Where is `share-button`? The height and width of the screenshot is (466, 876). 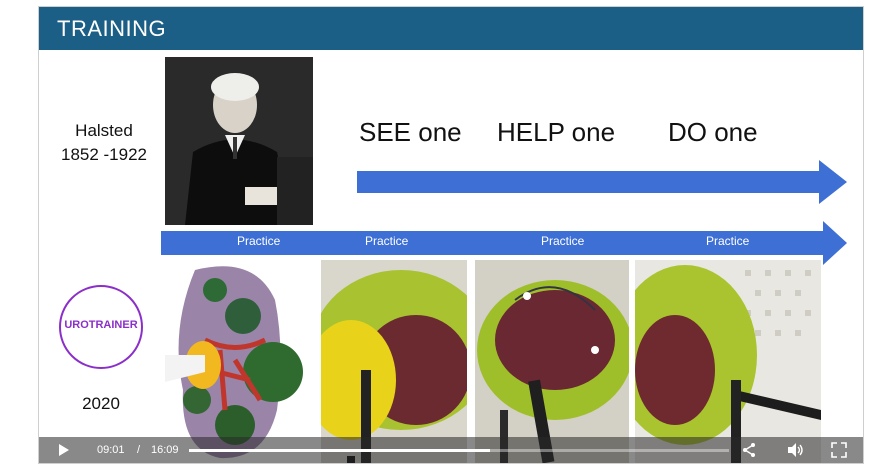
share-button is located at coordinates (749, 452).